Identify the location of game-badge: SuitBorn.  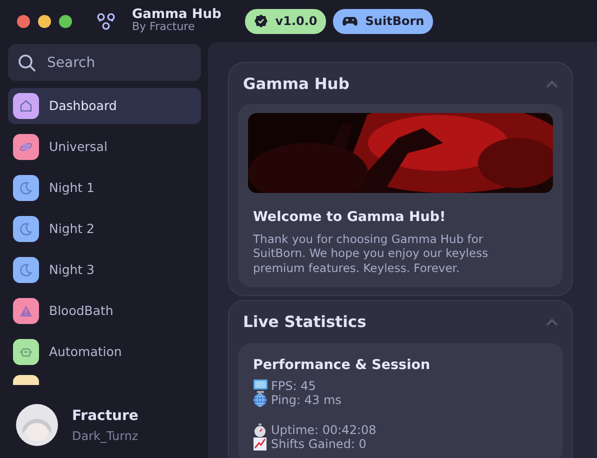
(383, 21).